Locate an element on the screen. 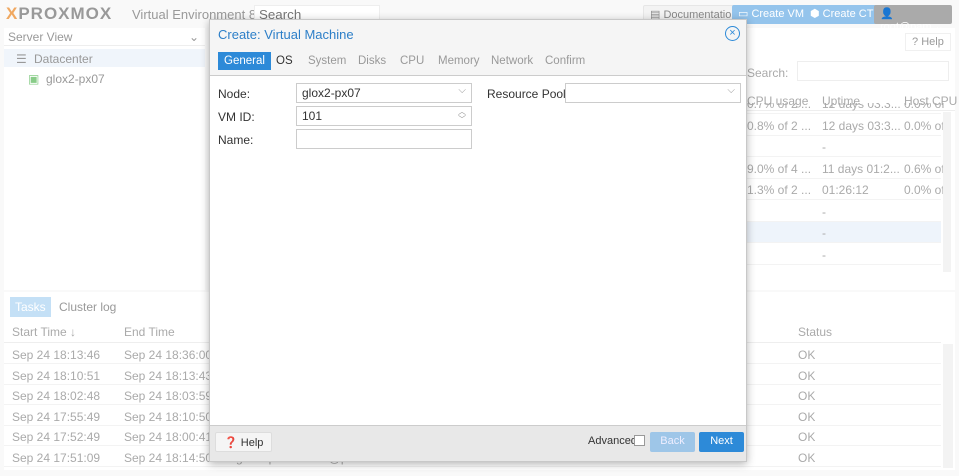  node-icon: ▣ is located at coordinates (34, 79).